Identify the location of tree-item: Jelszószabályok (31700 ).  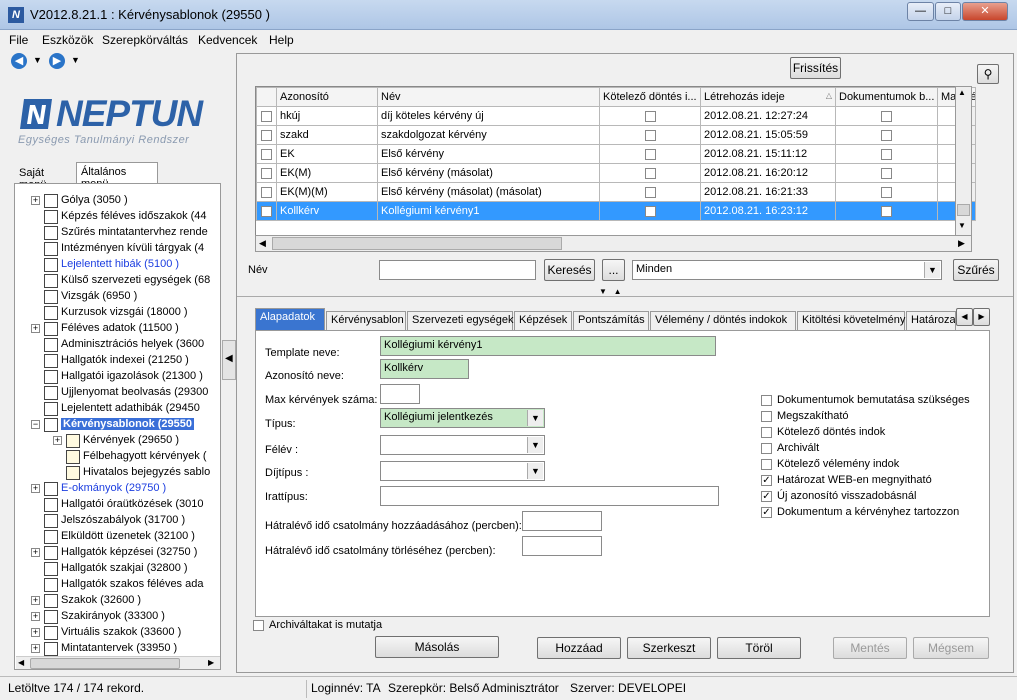
(117, 521).